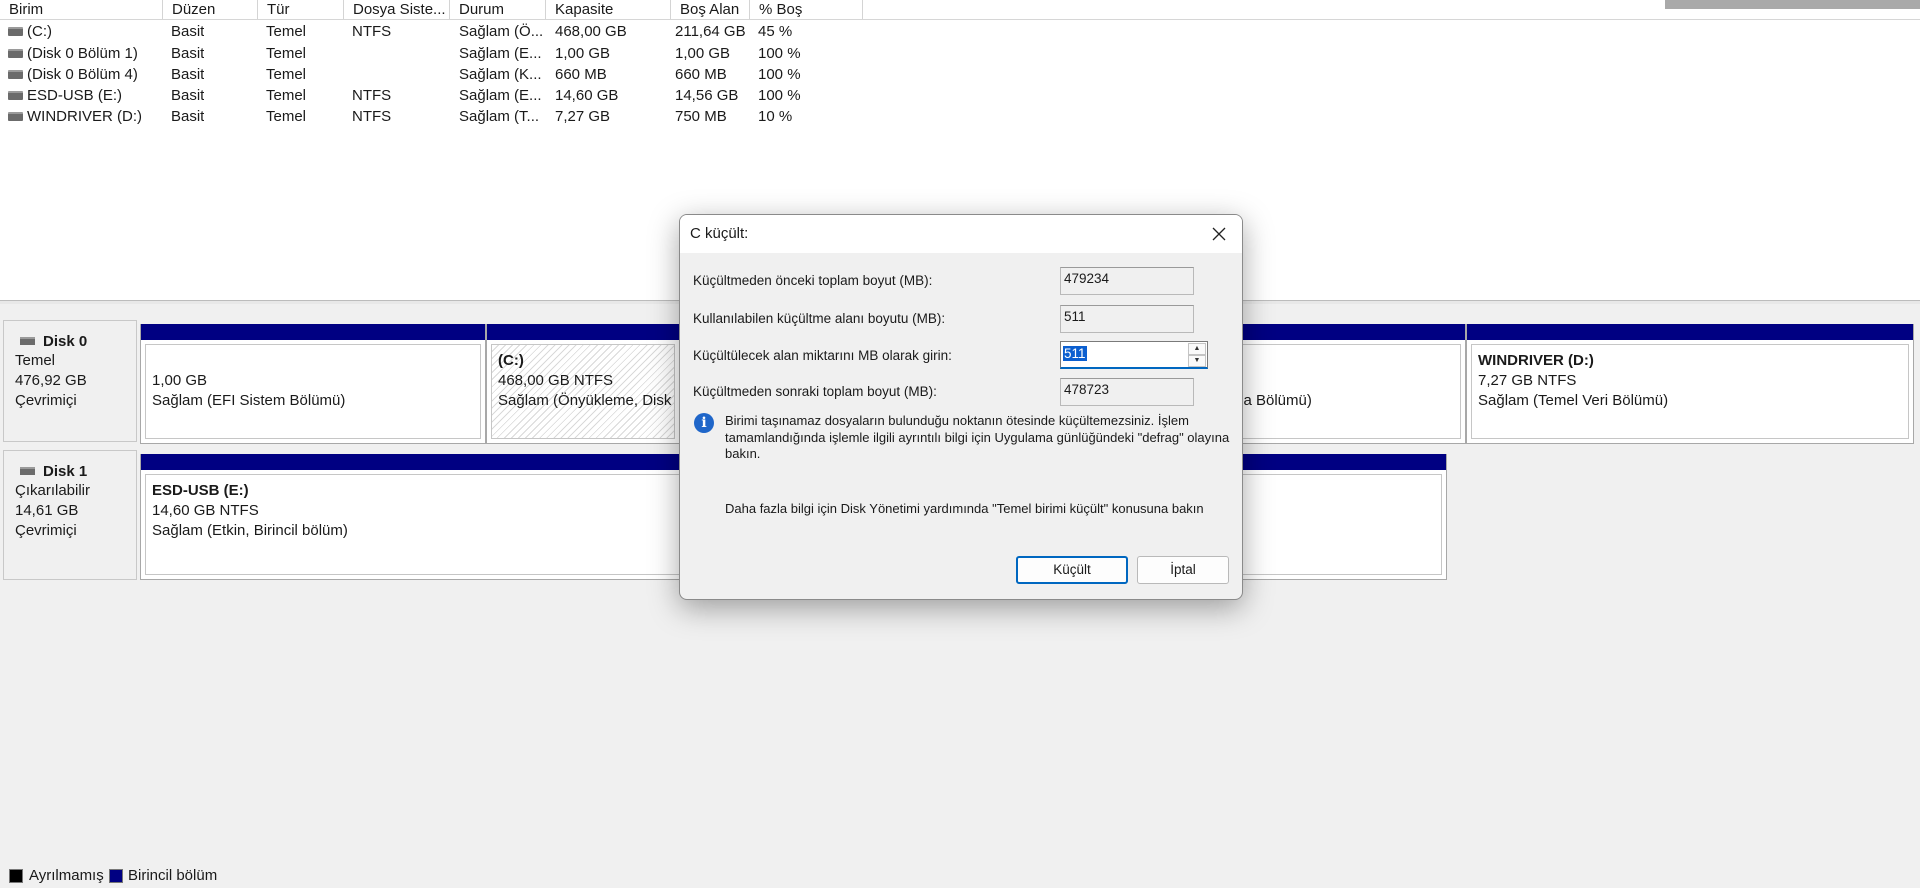  What do you see at coordinates (710, 9) in the screenshot?
I see `column-header-bos-alan: Boş Alan` at bounding box center [710, 9].